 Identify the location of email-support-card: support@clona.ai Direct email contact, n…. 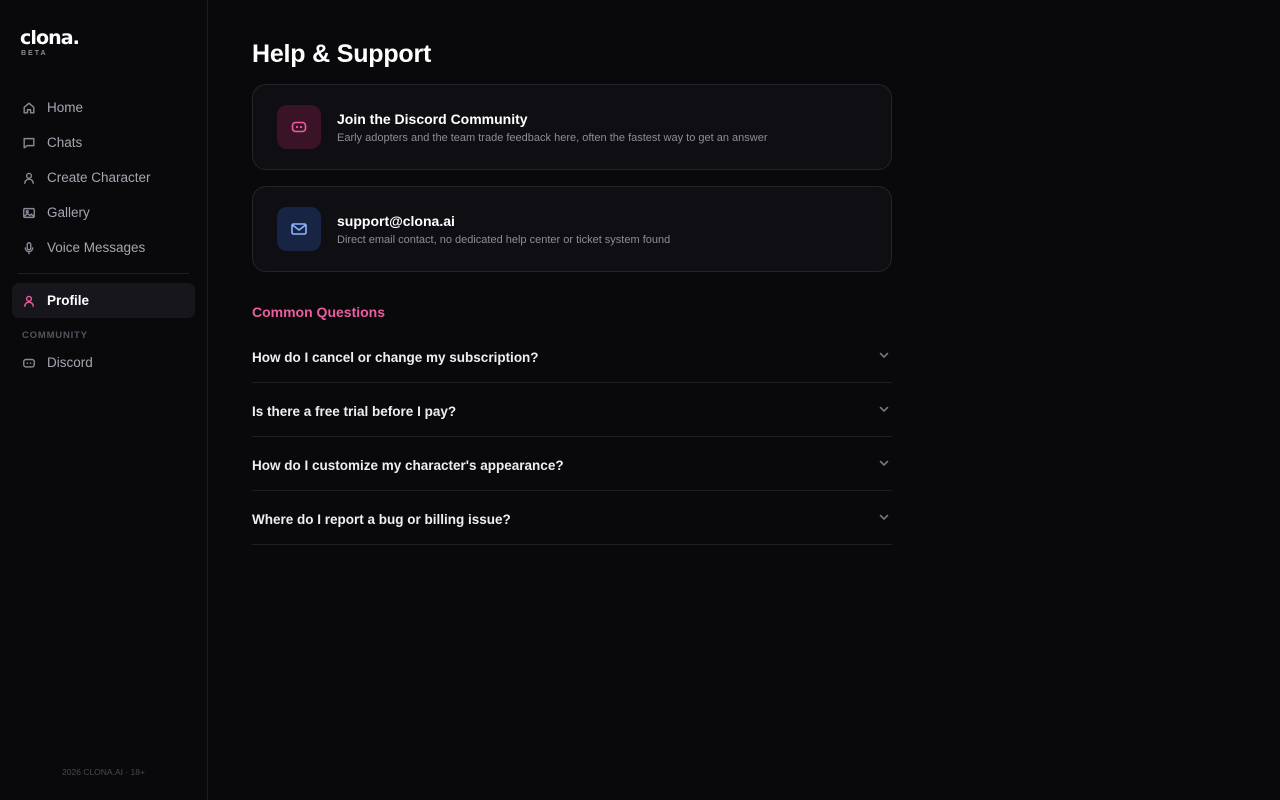
(572, 229).